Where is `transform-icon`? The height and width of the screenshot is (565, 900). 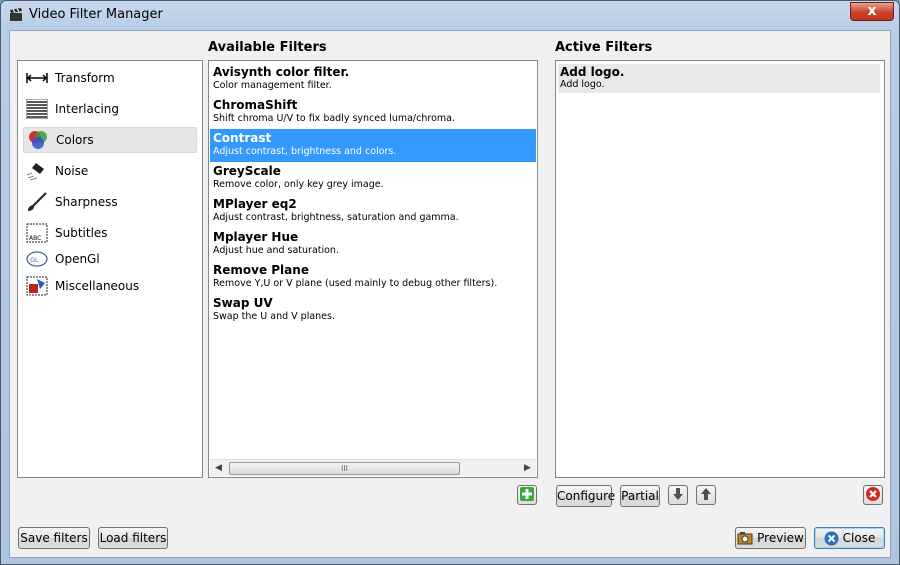
transform-icon is located at coordinates (37, 78).